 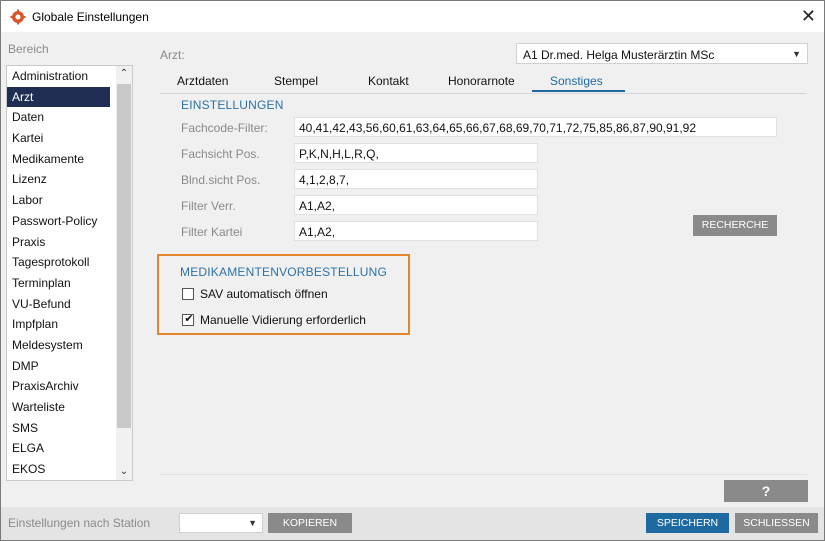 I want to click on fachsicht-pos-label: Fachsicht Pos., so click(x=220, y=154).